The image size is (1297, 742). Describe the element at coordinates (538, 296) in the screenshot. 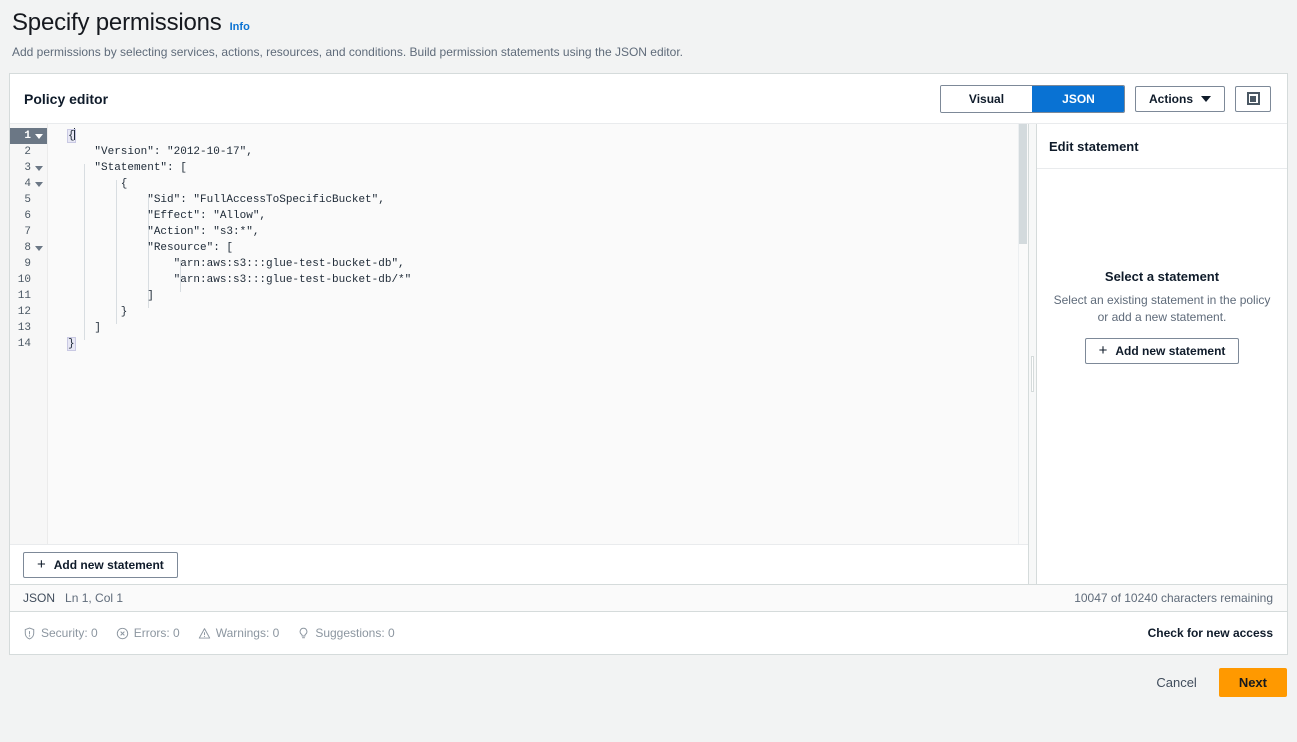

I see `code-line-11: ]` at that location.